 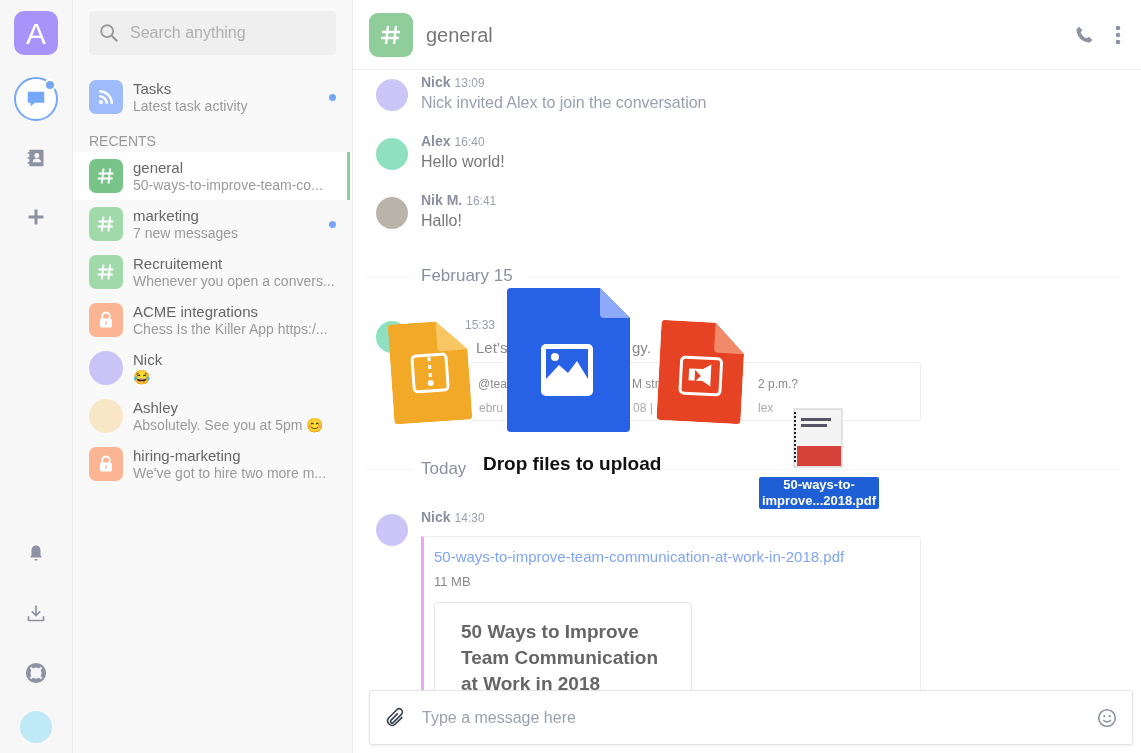 I want to click on message-time: 13:09, so click(x=469, y=83).